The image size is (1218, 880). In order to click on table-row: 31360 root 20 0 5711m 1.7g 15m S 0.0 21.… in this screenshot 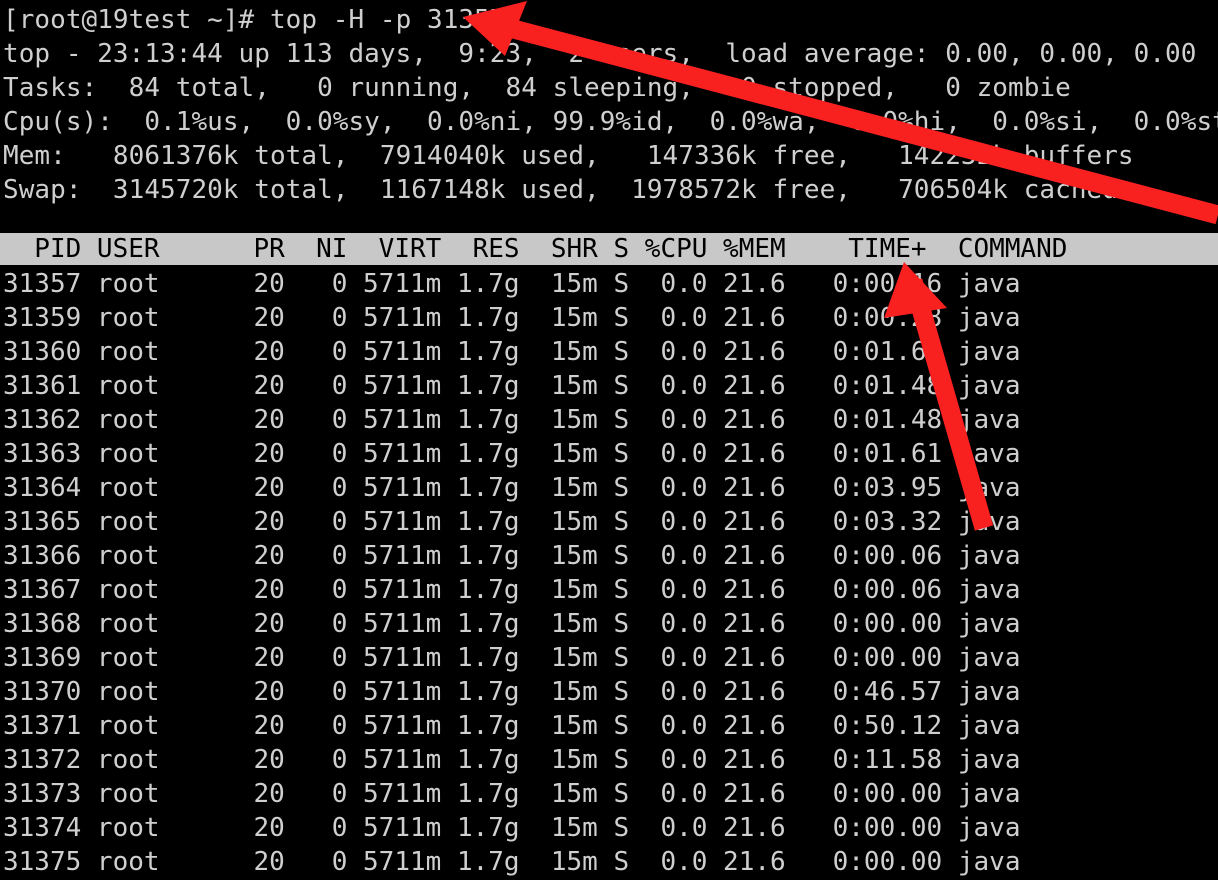, I will do `click(512, 352)`.